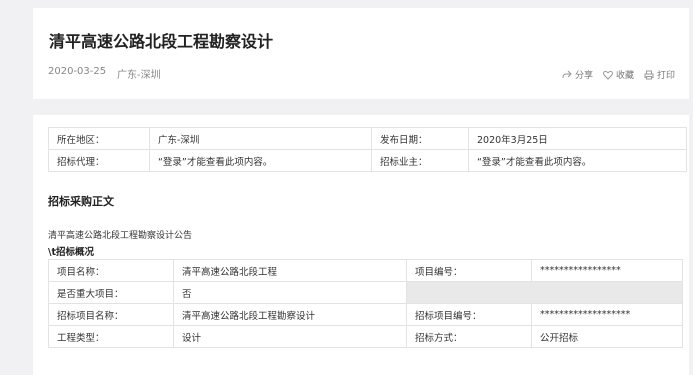  Describe the element at coordinates (649, 74) in the screenshot. I see `printer-icon` at that location.